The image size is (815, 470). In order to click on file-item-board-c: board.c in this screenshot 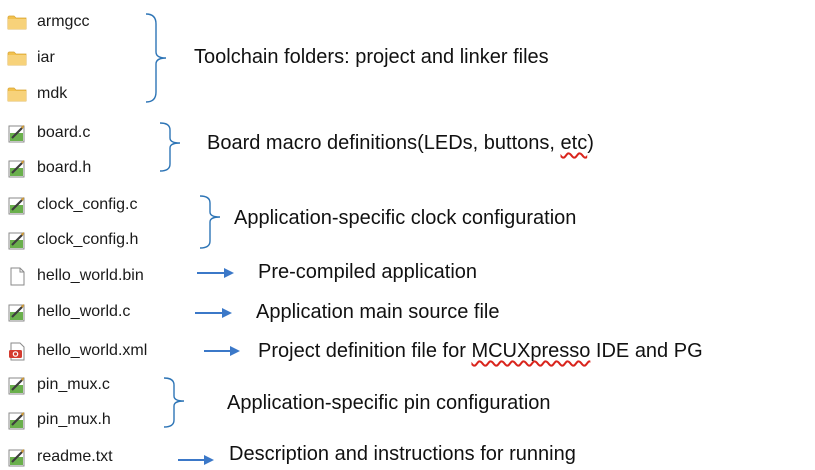, I will do `click(48, 133)`.